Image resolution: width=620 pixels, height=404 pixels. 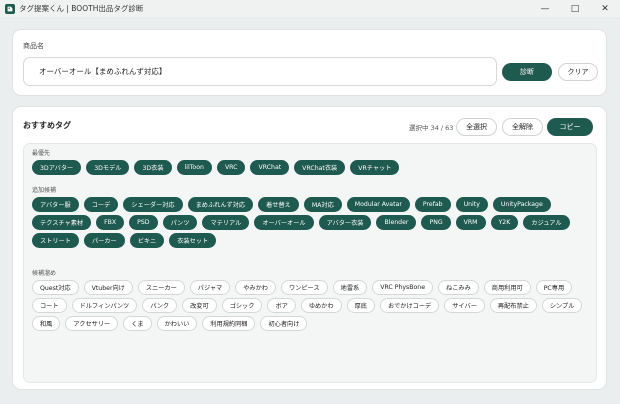 What do you see at coordinates (33, 46) in the screenshot?
I see `product-label: 商品名` at bounding box center [33, 46].